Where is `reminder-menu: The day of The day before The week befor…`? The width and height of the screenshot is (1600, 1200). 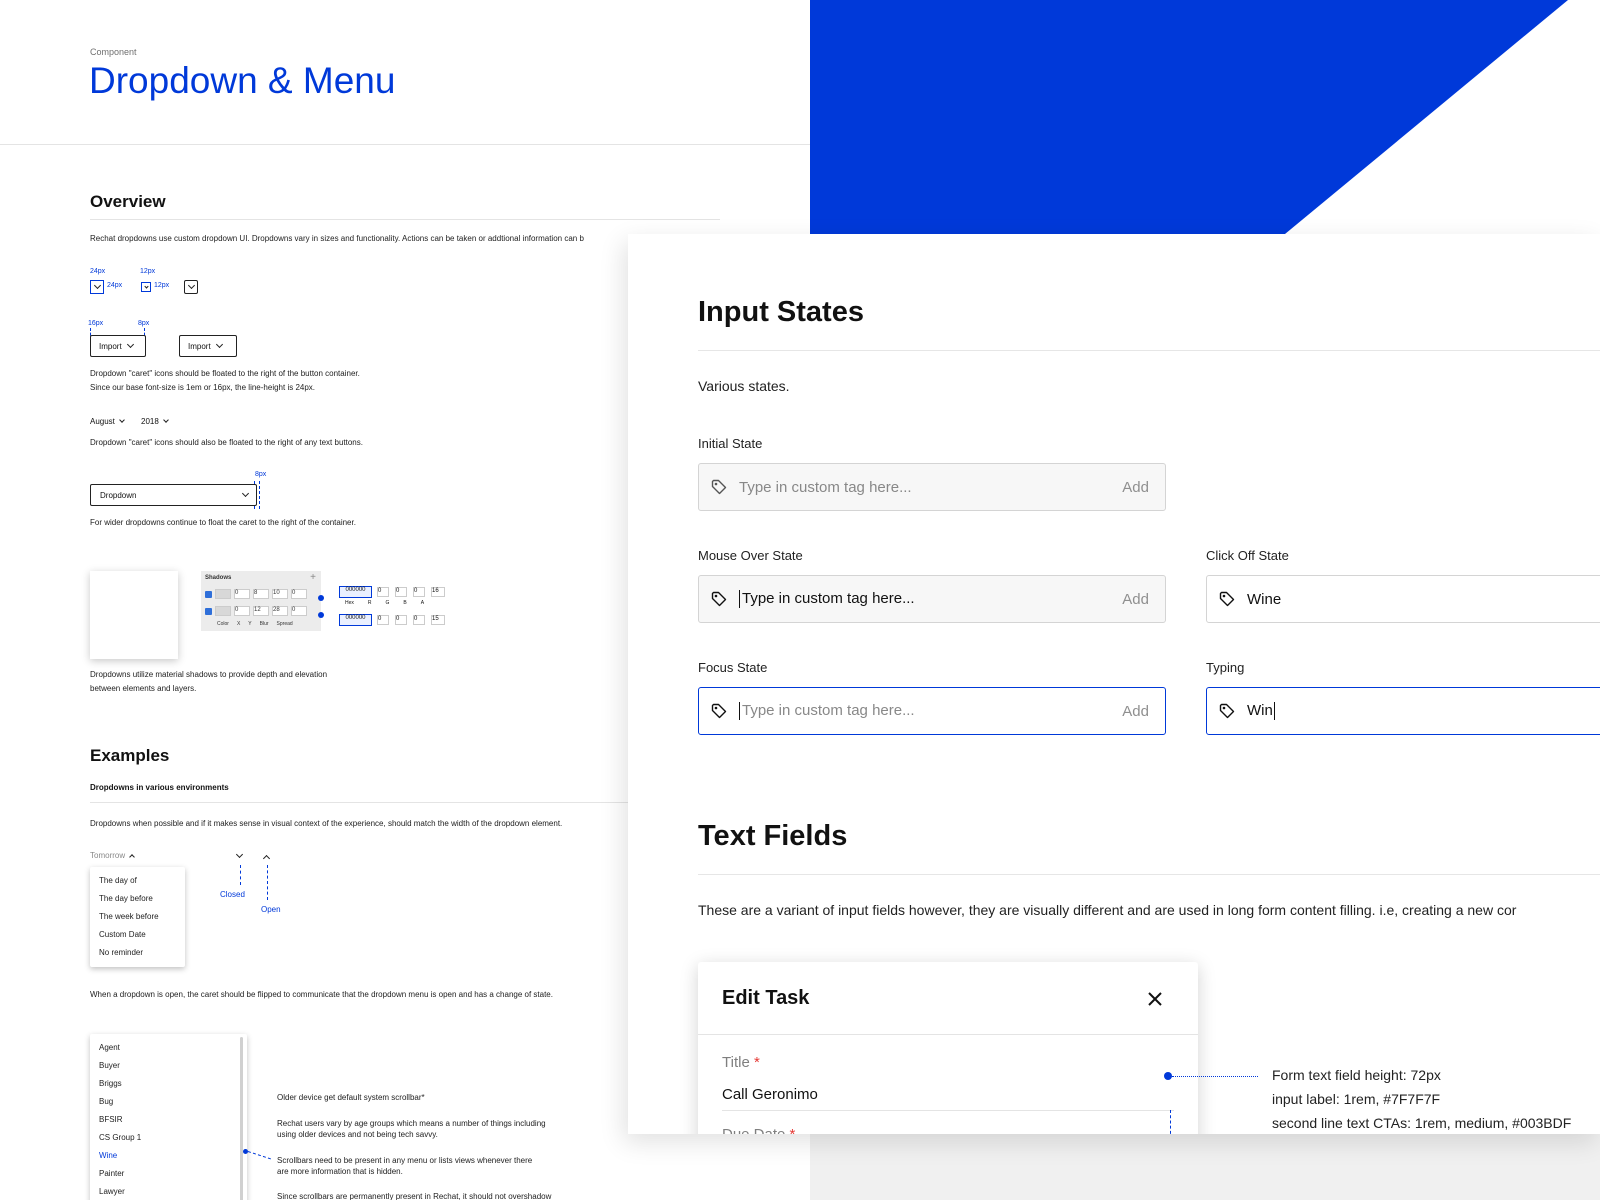
reminder-menu: The day of The day before The week befor… is located at coordinates (137, 917).